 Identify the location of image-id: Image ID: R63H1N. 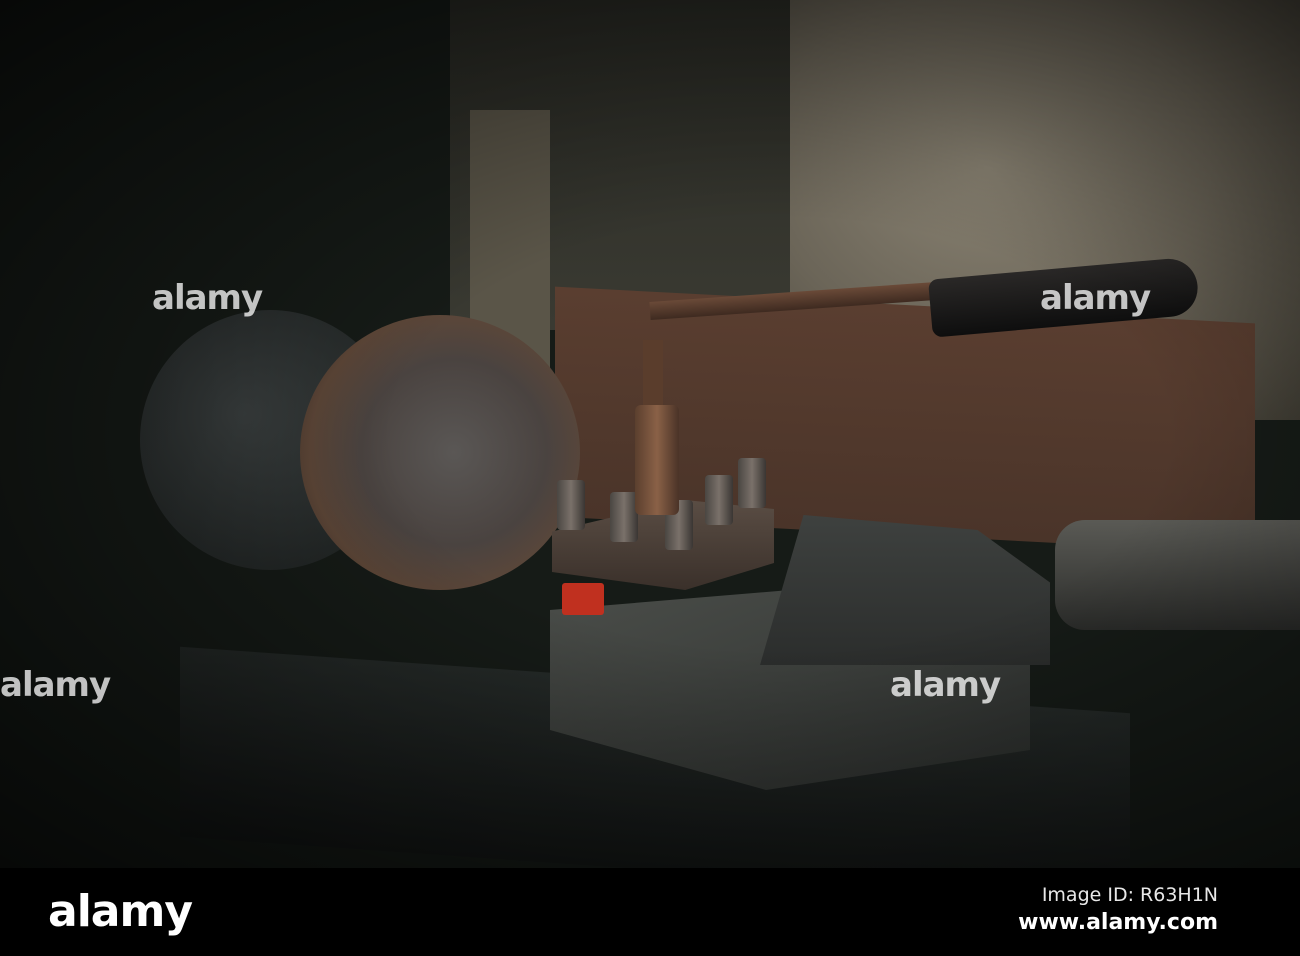
(1129, 895).